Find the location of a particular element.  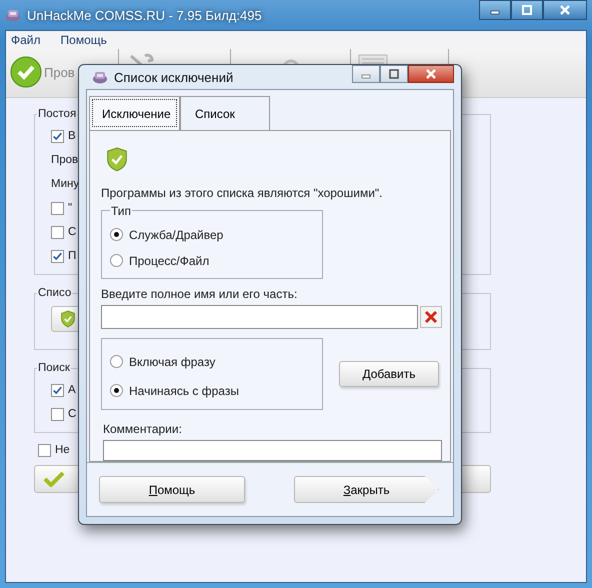

radio-label: Начинаясь с фразы is located at coordinates (184, 391).